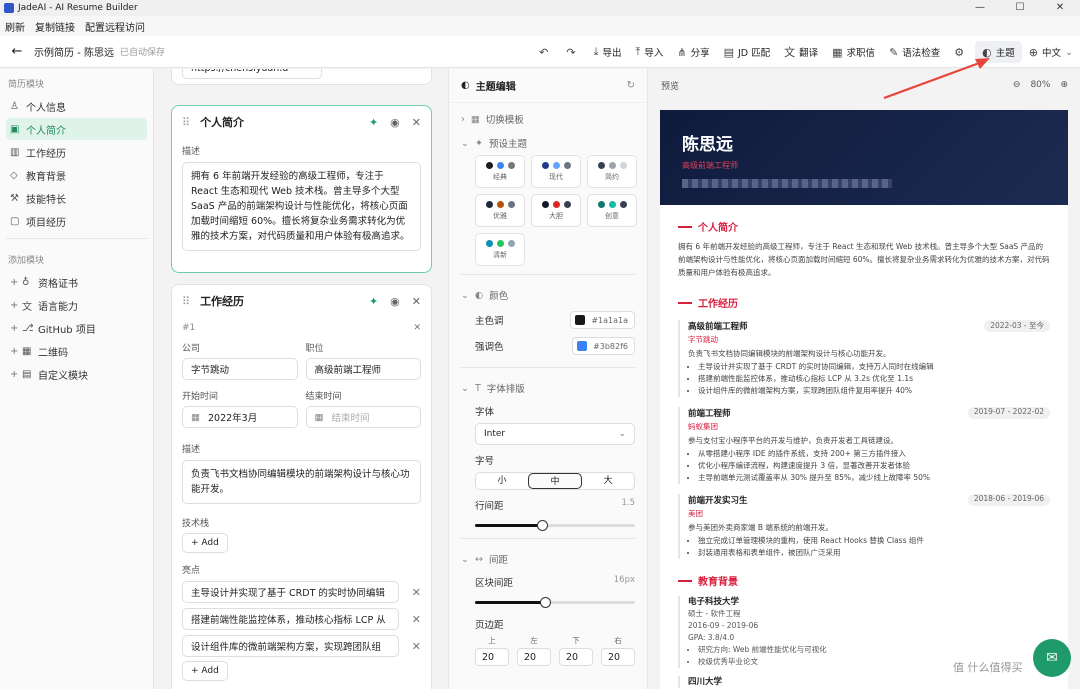 Image resolution: width=1080 pixels, height=689 pixels. I want to click on typography-section-toggle: ⌄ T 字体排版, so click(548, 388).